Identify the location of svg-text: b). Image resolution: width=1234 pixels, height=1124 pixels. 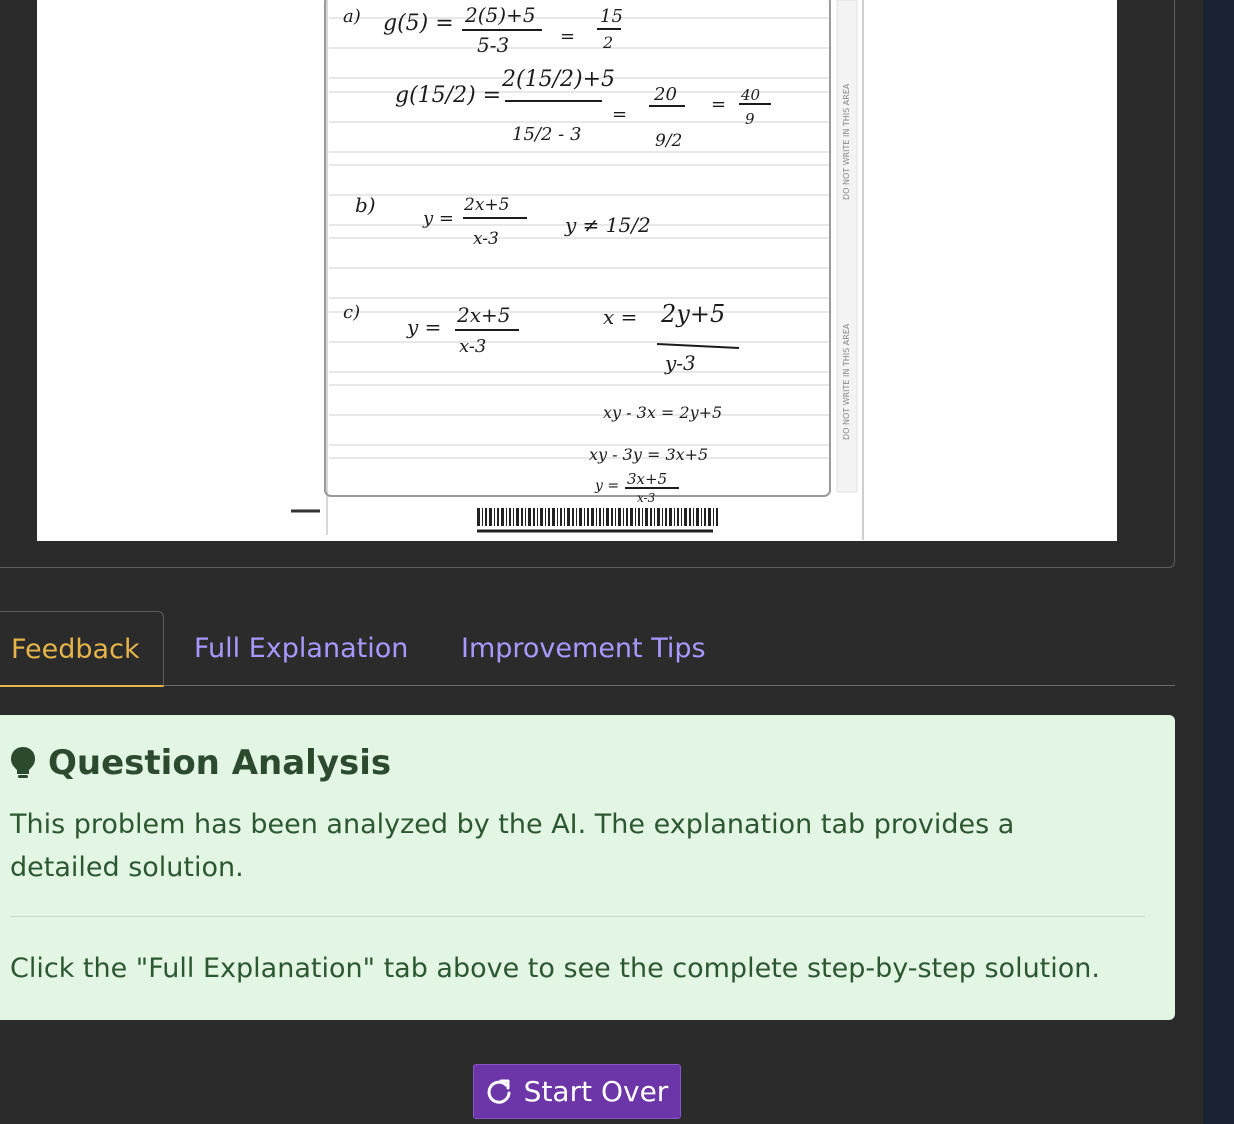
(365, 205).